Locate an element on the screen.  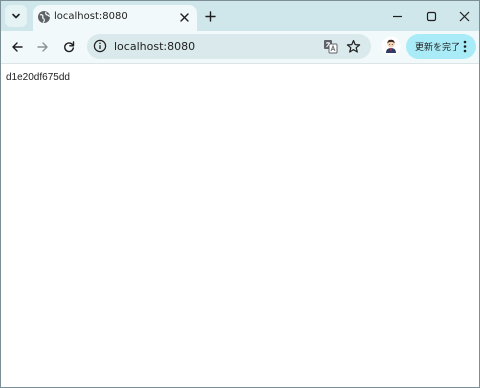
arrow-right-icon is located at coordinates (42, 47).